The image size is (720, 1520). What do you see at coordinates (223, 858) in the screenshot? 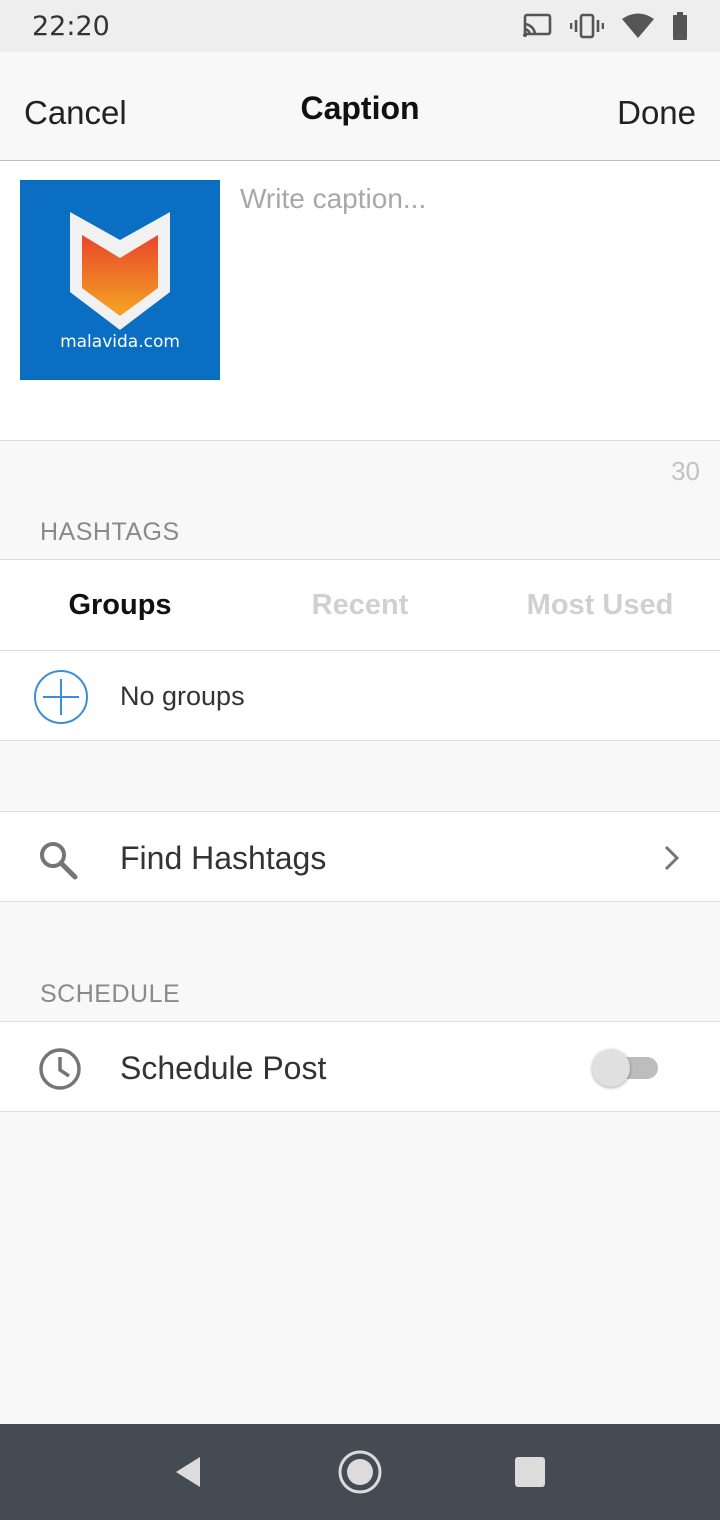
I see `find-hashtags-label: Find Hashtags` at bounding box center [223, 858].